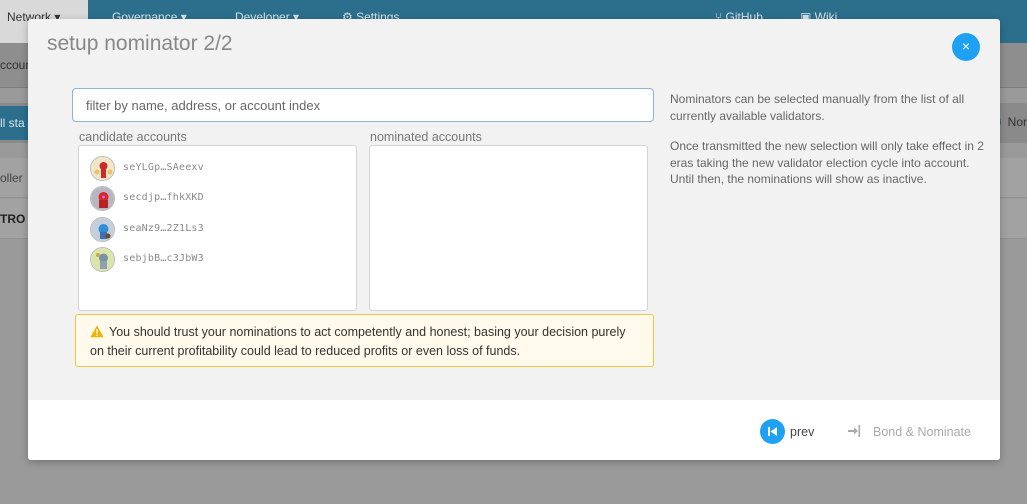 The width and height of the screenshot is (1027, 504). I want to click on bond-and-nominate-label: Bond & Nominate, so click(922, 432).